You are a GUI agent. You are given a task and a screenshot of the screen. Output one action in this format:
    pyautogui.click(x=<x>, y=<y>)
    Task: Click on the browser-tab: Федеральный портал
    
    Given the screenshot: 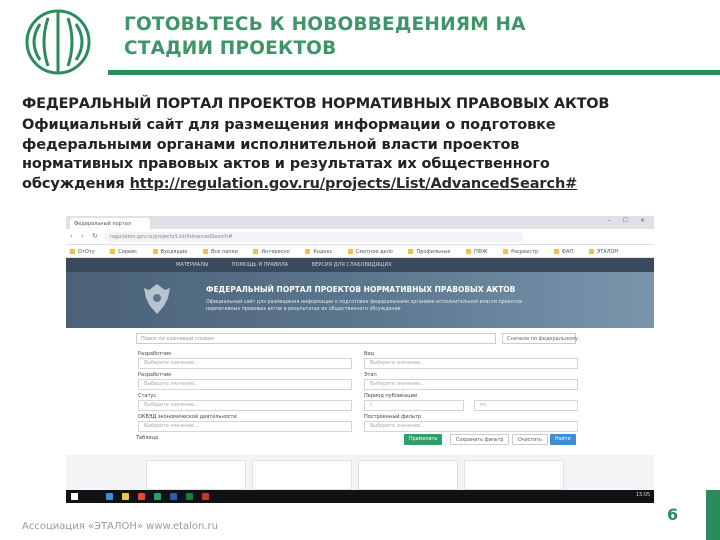 What is the action you would take?
    pyautogui.click(x=110, y=223)
    